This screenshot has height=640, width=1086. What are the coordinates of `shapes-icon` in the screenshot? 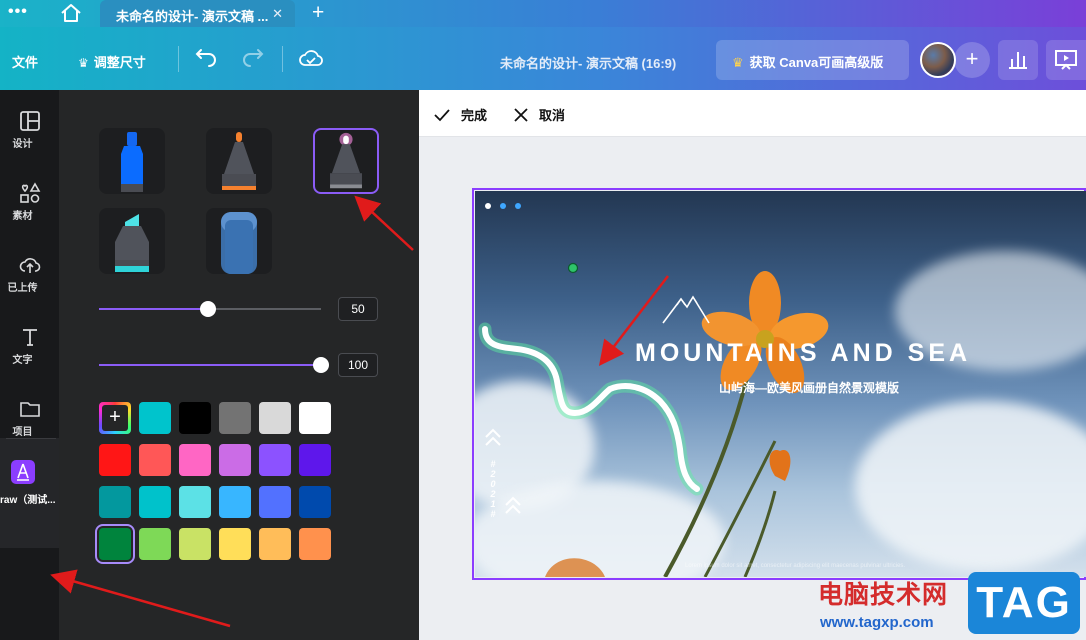 It's located at (29, 192).